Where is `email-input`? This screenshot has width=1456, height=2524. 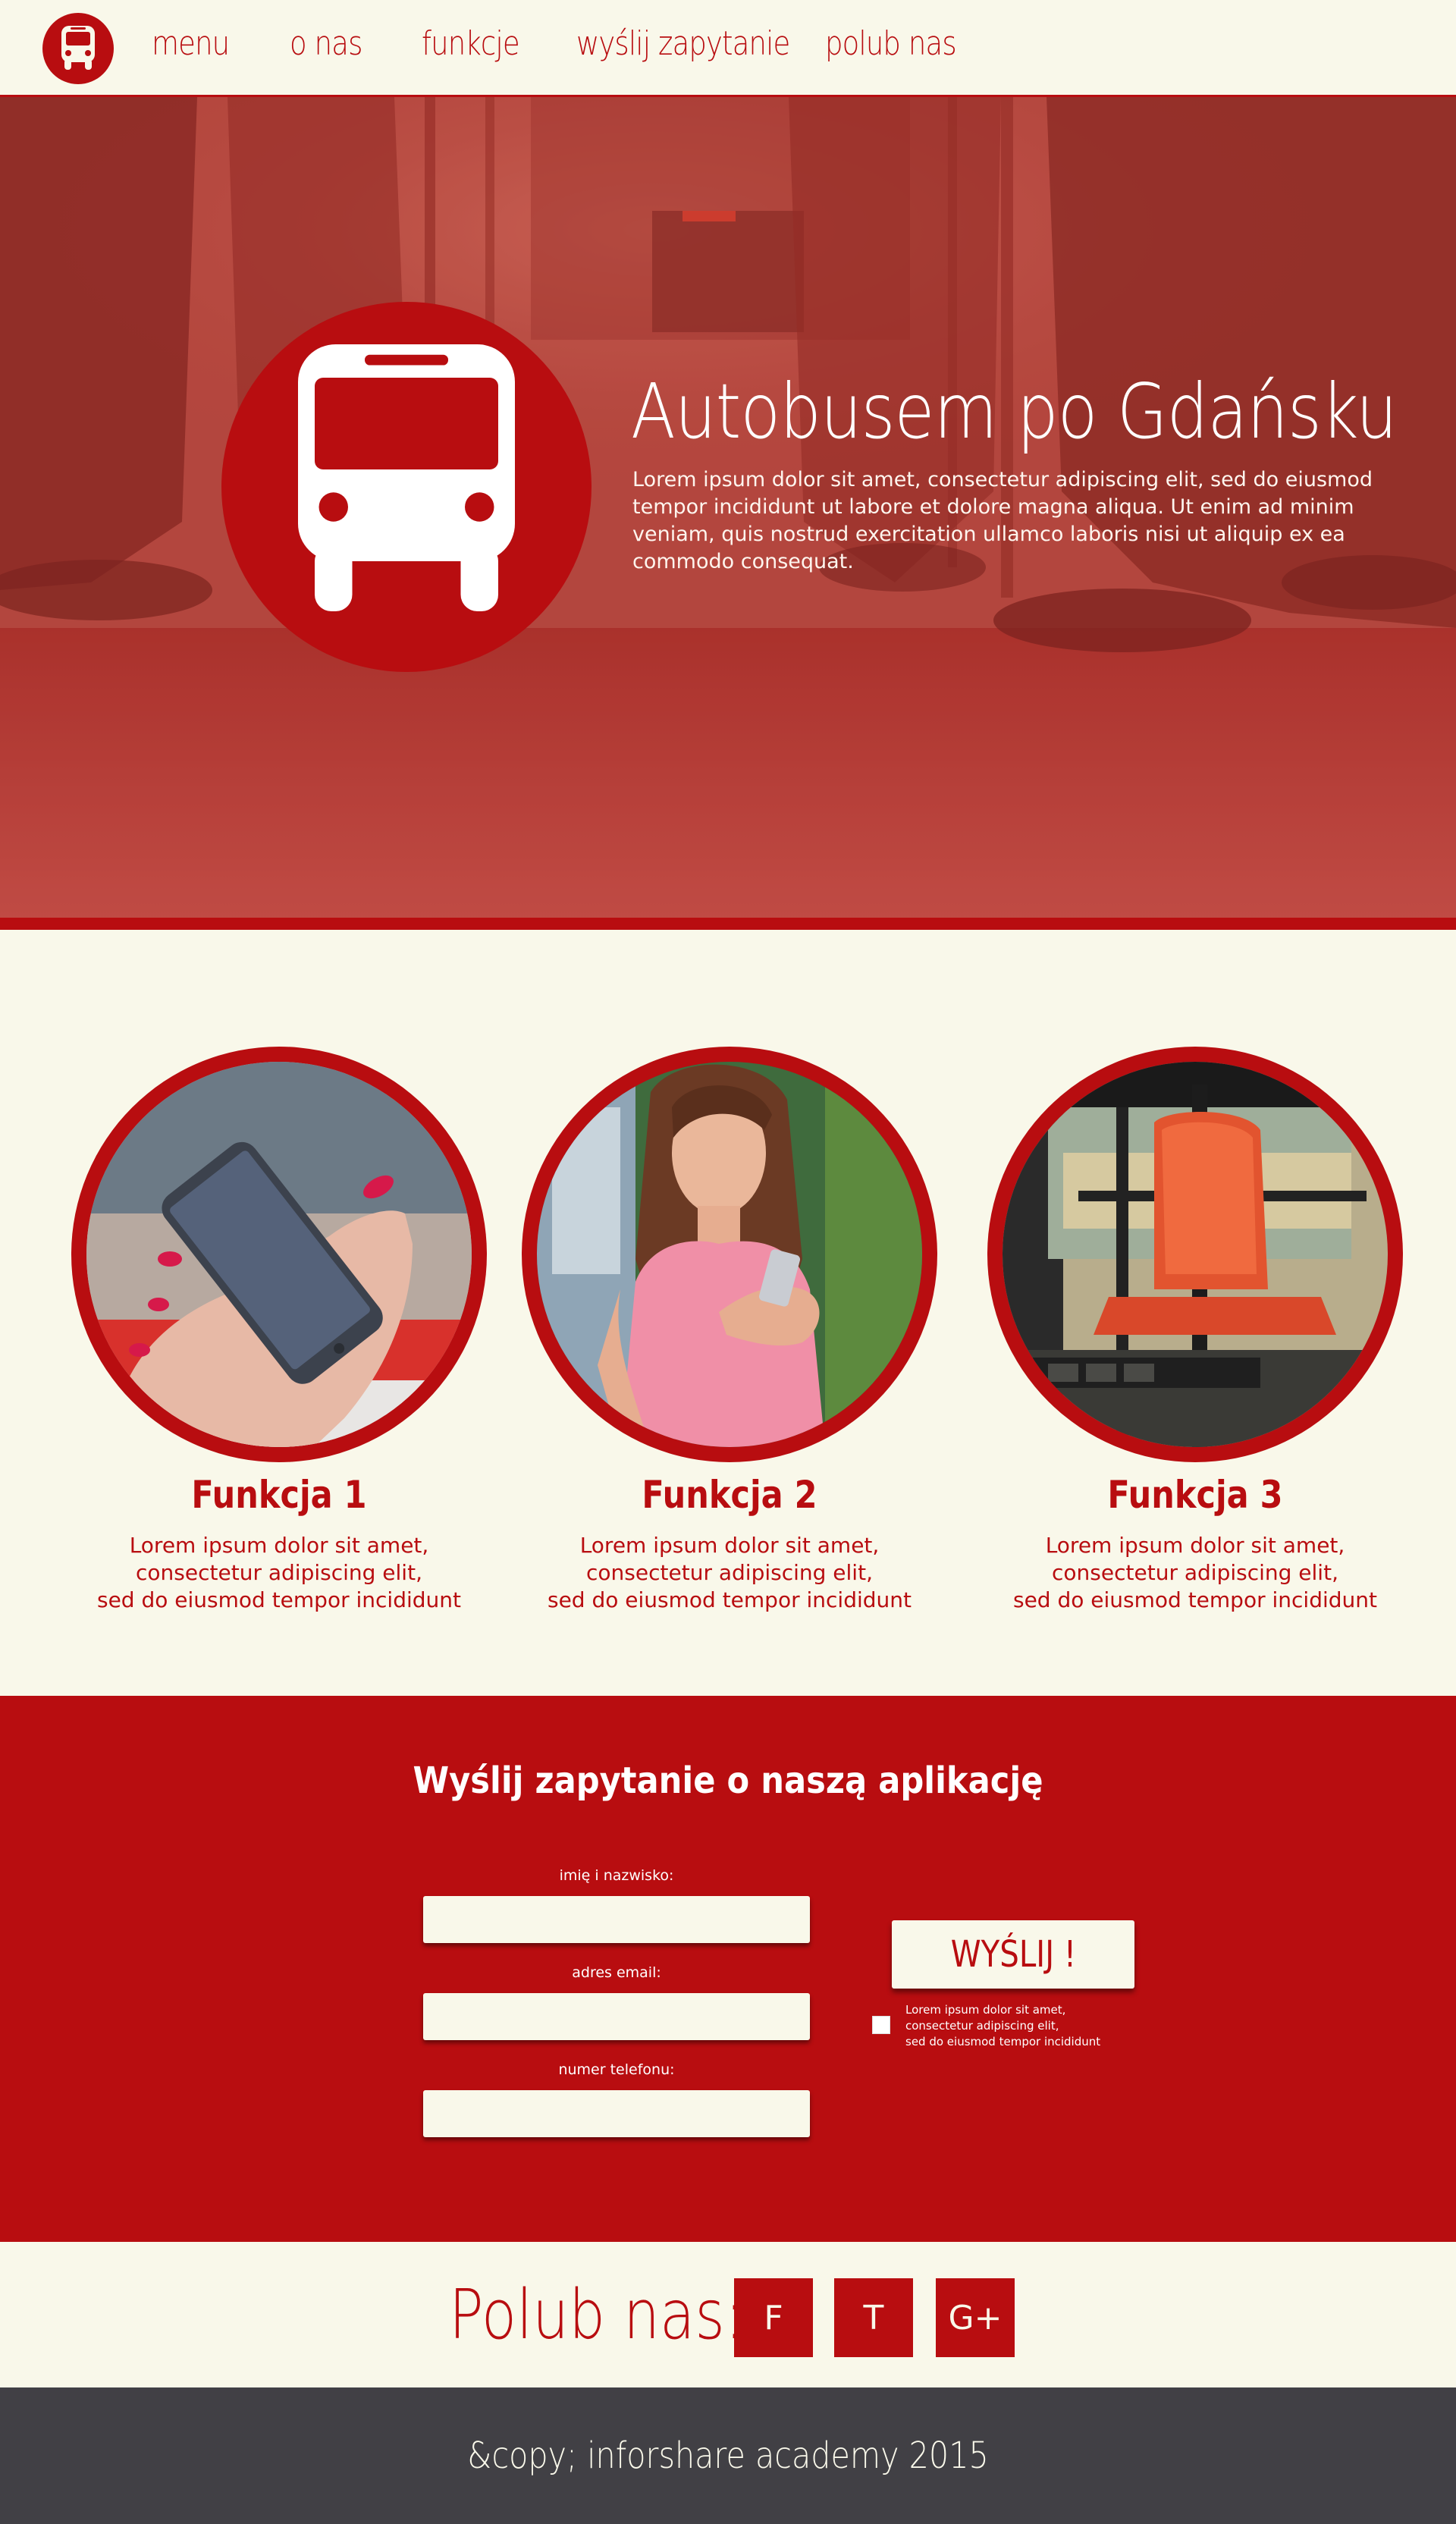
email-input is located at coordinates (616, 2016).